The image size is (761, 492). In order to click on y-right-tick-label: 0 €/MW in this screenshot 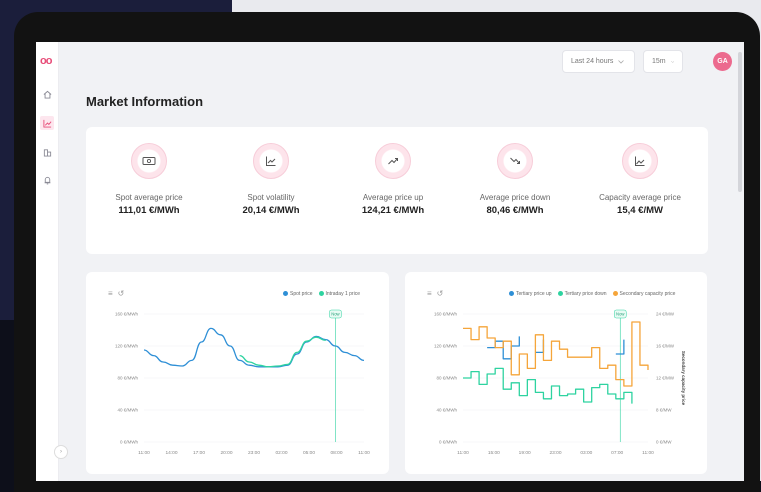, I will do `click(664, 442)`.